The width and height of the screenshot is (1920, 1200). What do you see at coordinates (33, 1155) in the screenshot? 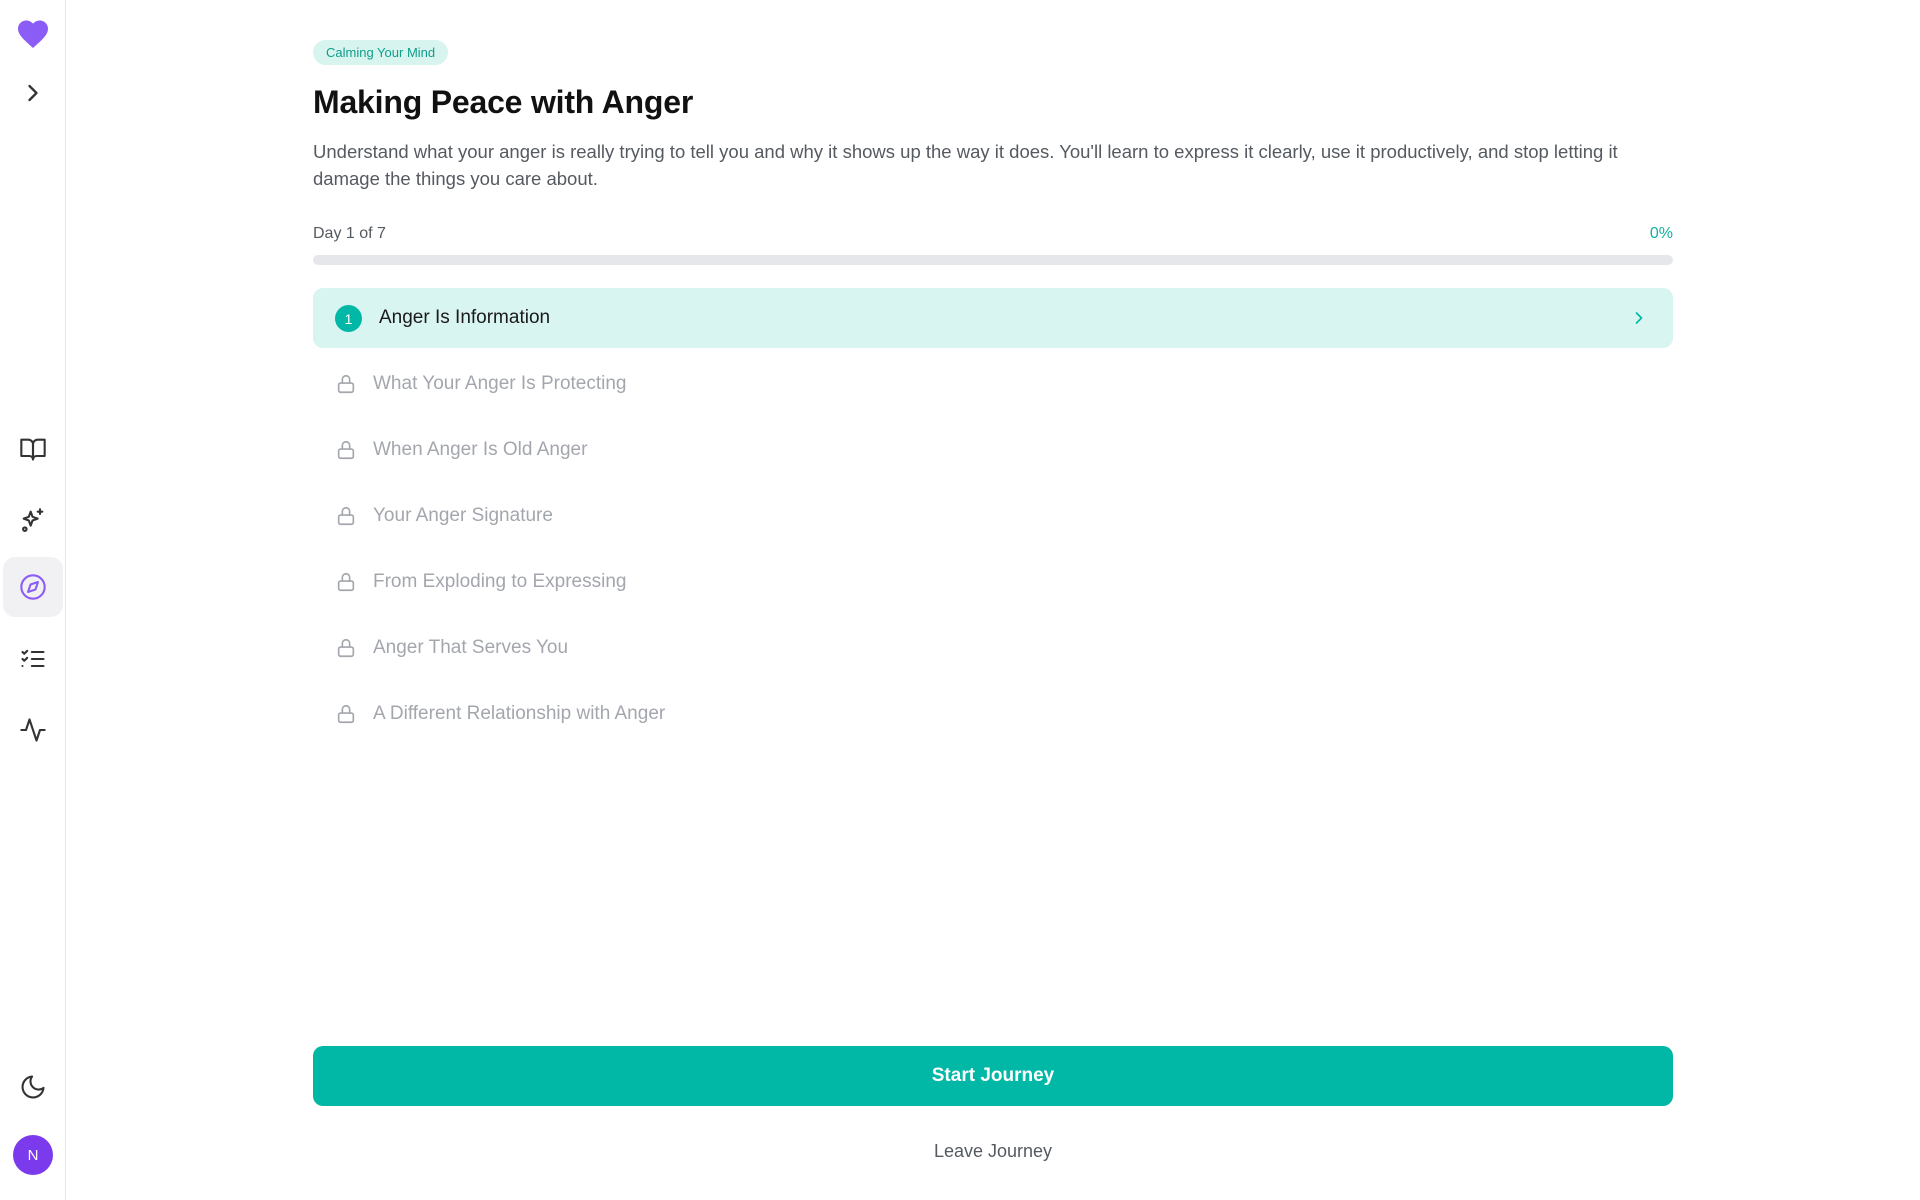
I see `avatar: N` at bounding box center [33, 1155].